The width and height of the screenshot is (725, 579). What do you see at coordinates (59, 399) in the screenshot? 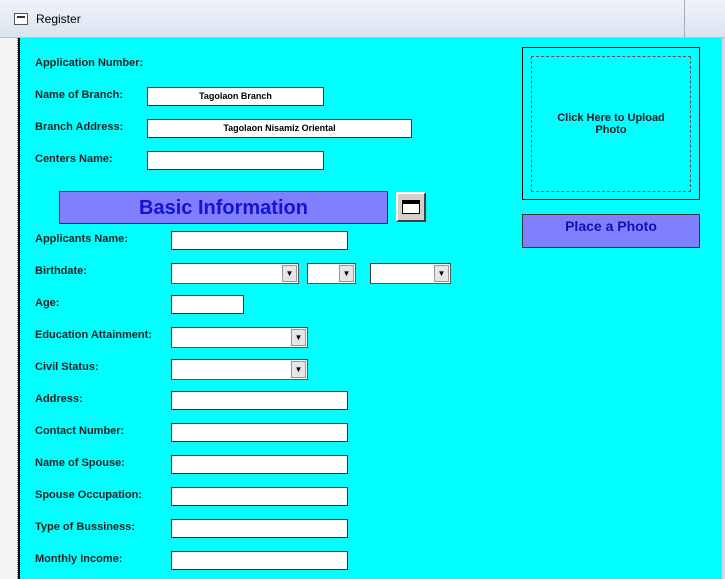
I see `address-label: Address:` at bounding box center [59, 399].